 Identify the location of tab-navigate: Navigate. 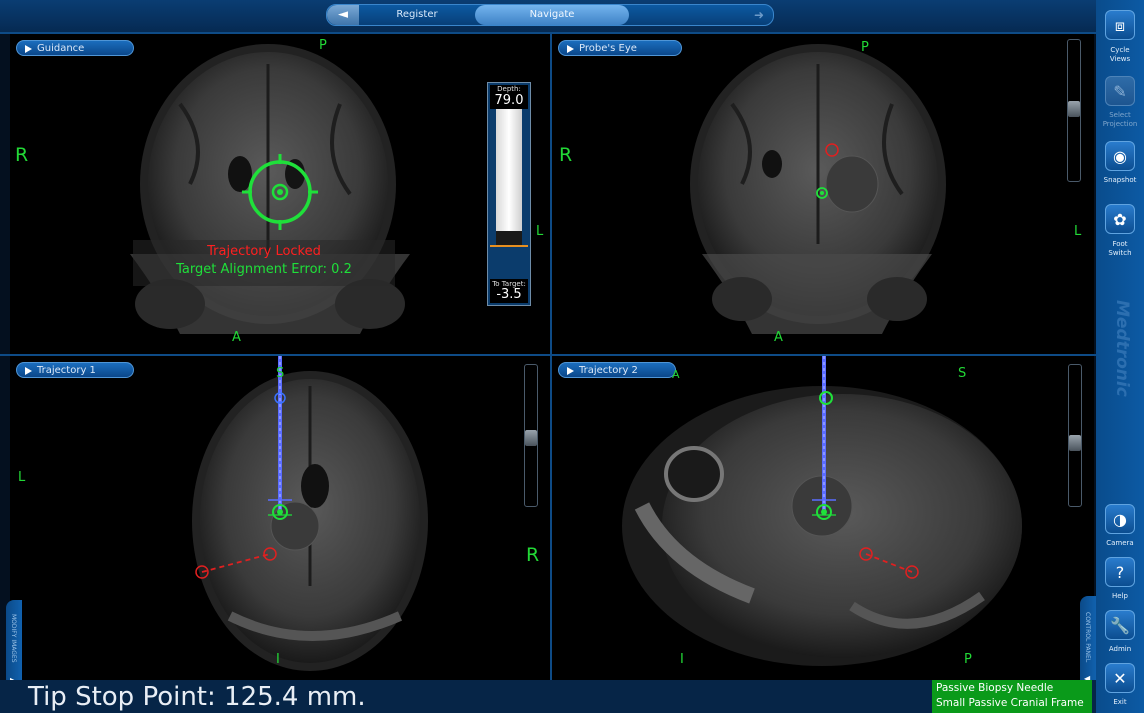
(552, 15).